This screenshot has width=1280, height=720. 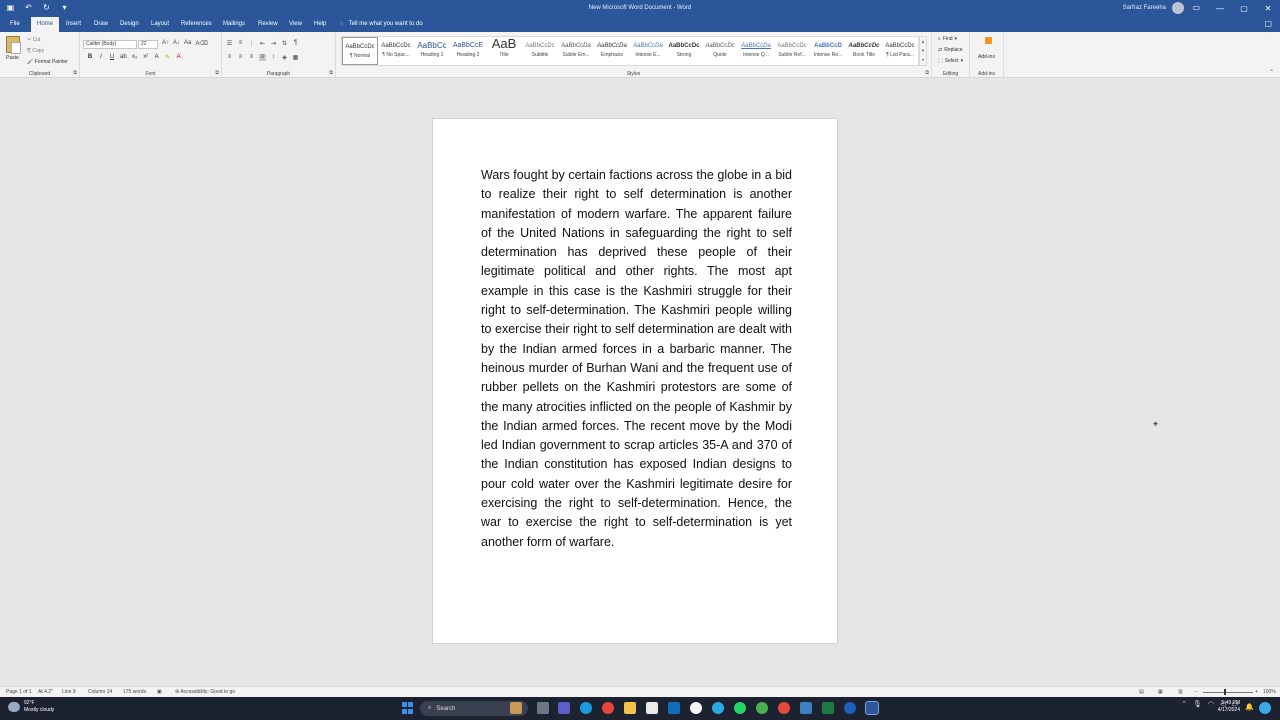 I want to click on tab-references: References, so click(x=196, y=24).